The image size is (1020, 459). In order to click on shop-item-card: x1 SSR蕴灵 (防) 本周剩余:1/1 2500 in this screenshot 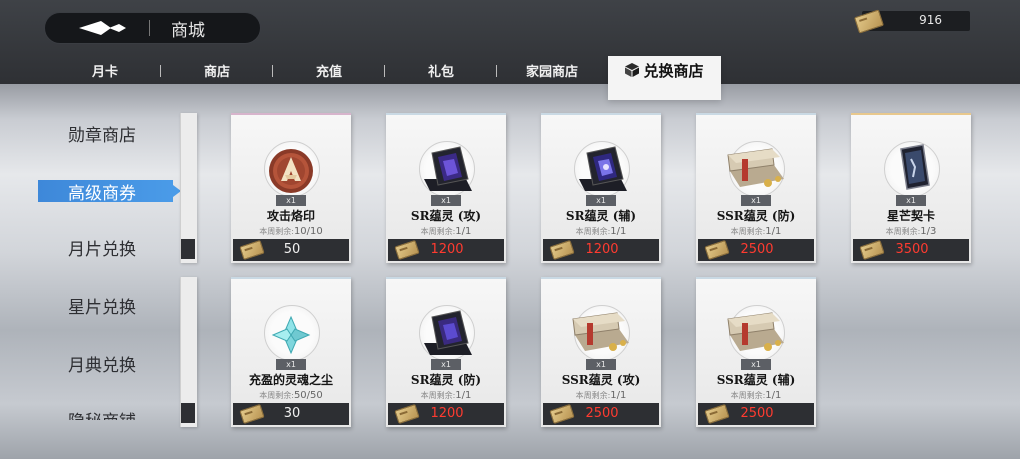, I will do `click(756, 188)`.